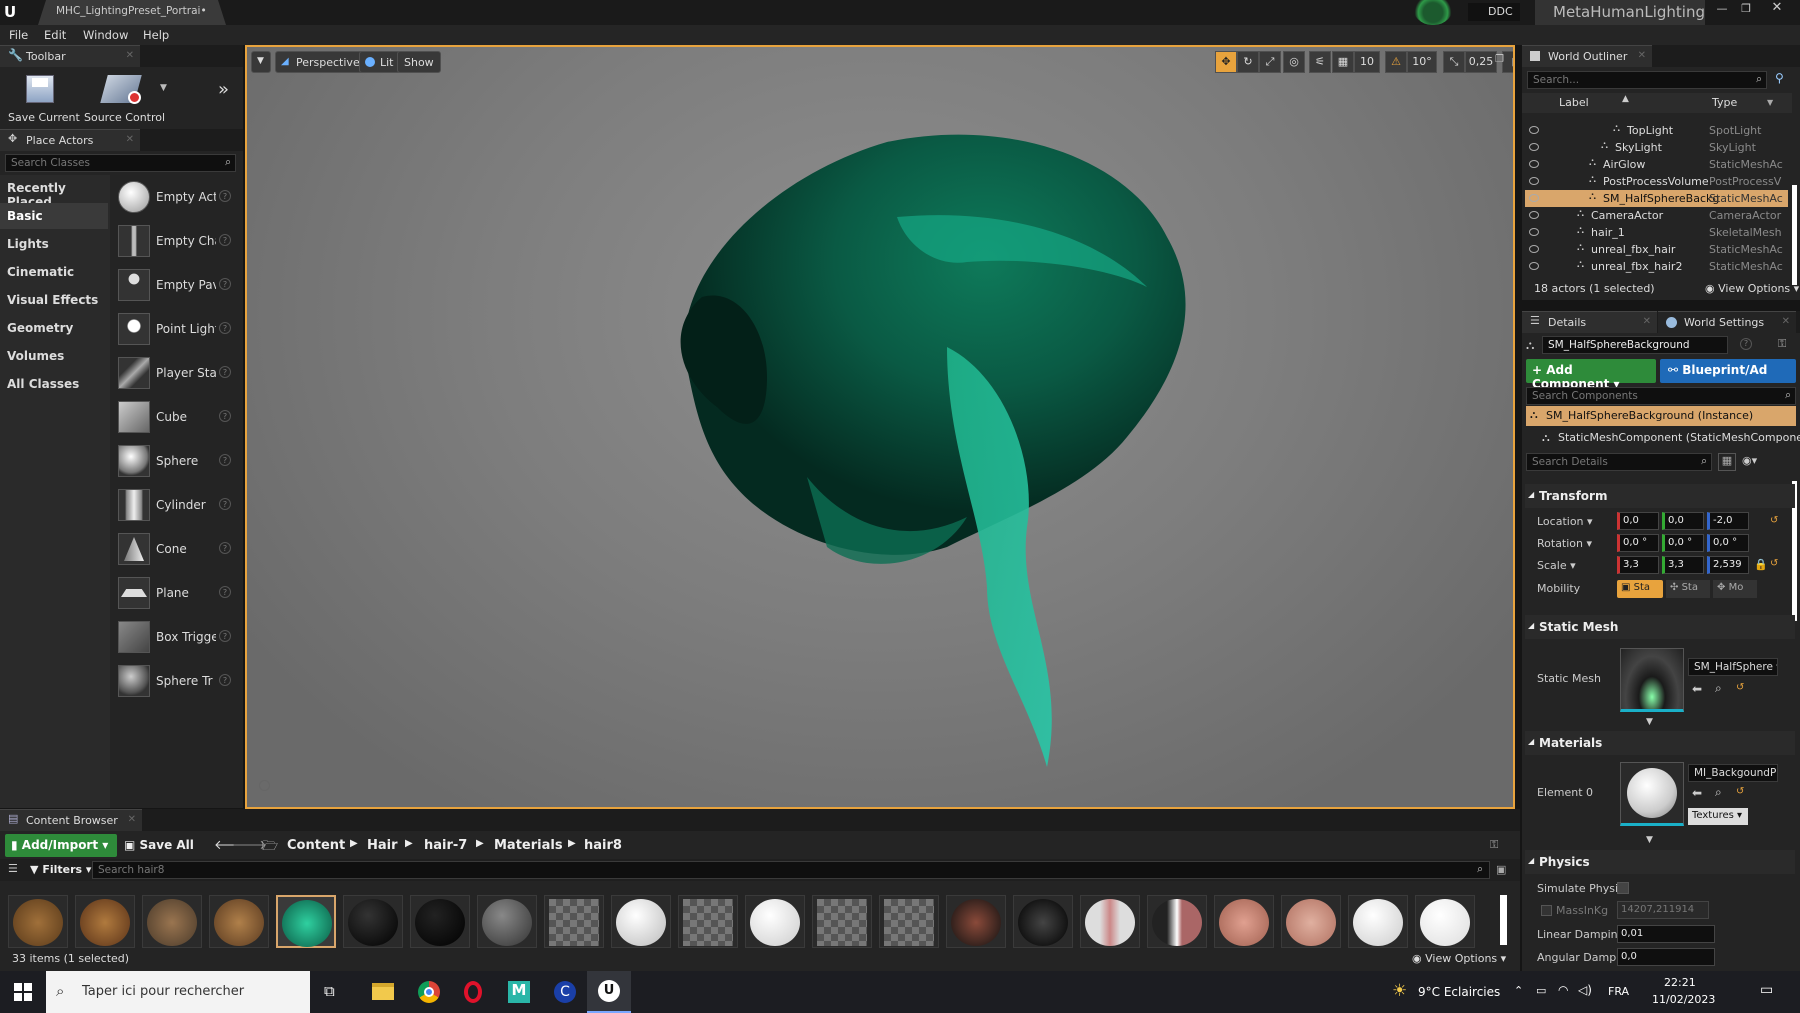  I want to click on maximize-viewport-icon: ❐, so click(1499, 59).